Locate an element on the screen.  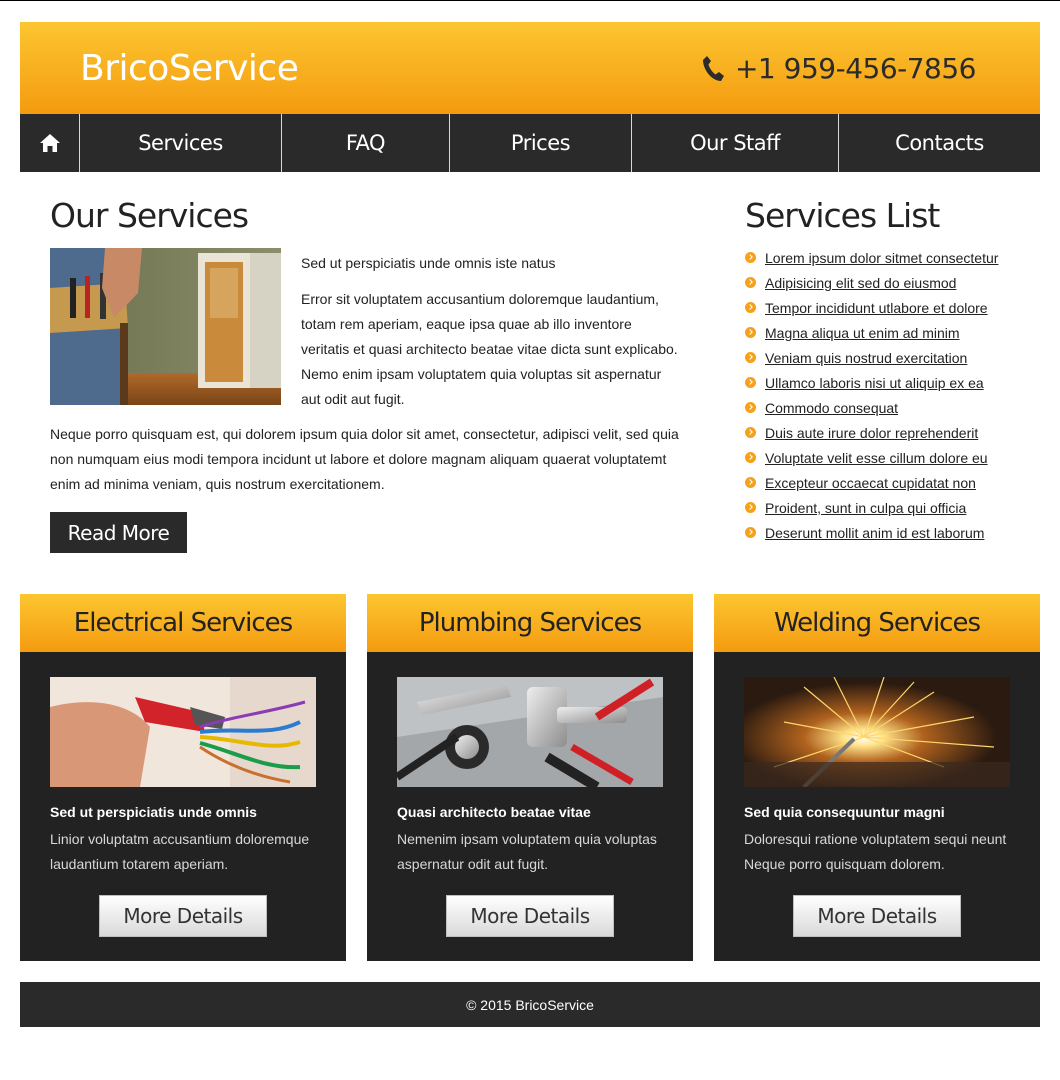
phone-contact: +1 959-456-7856 is located at coordinates (839, 68).